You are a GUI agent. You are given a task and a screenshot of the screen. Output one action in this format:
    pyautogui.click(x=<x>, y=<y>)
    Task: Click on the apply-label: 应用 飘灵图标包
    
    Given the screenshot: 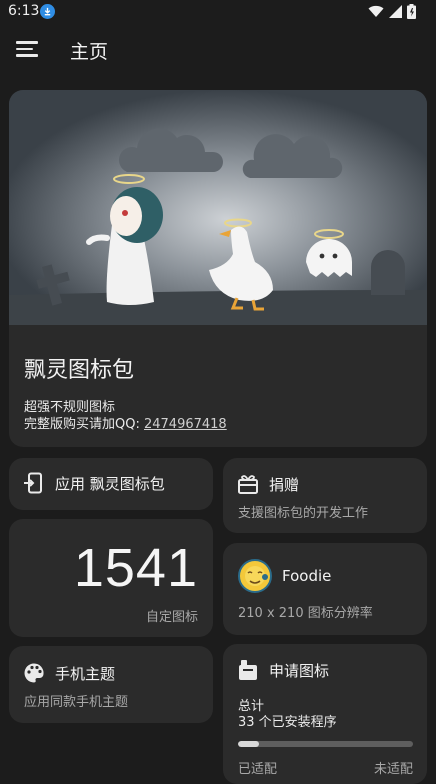 What is the action you would take?
    pyautogui.click(x=110, y=483)
    